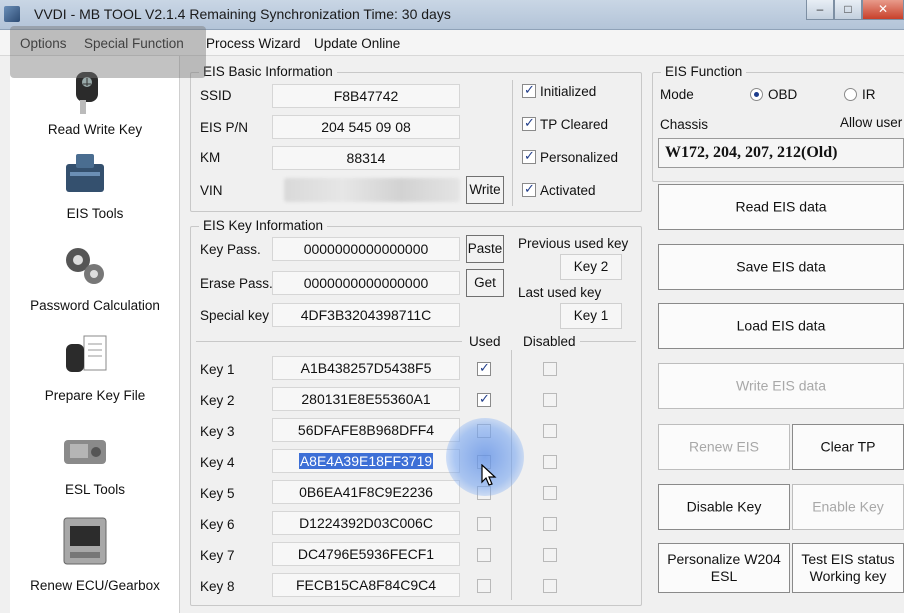 This screenshot has height=613, width=904. What do you see at coordinates (781, 207) in the screenshot?
I see `read-eis-data-button: Read EIS data` at bounding box center [781, 207].